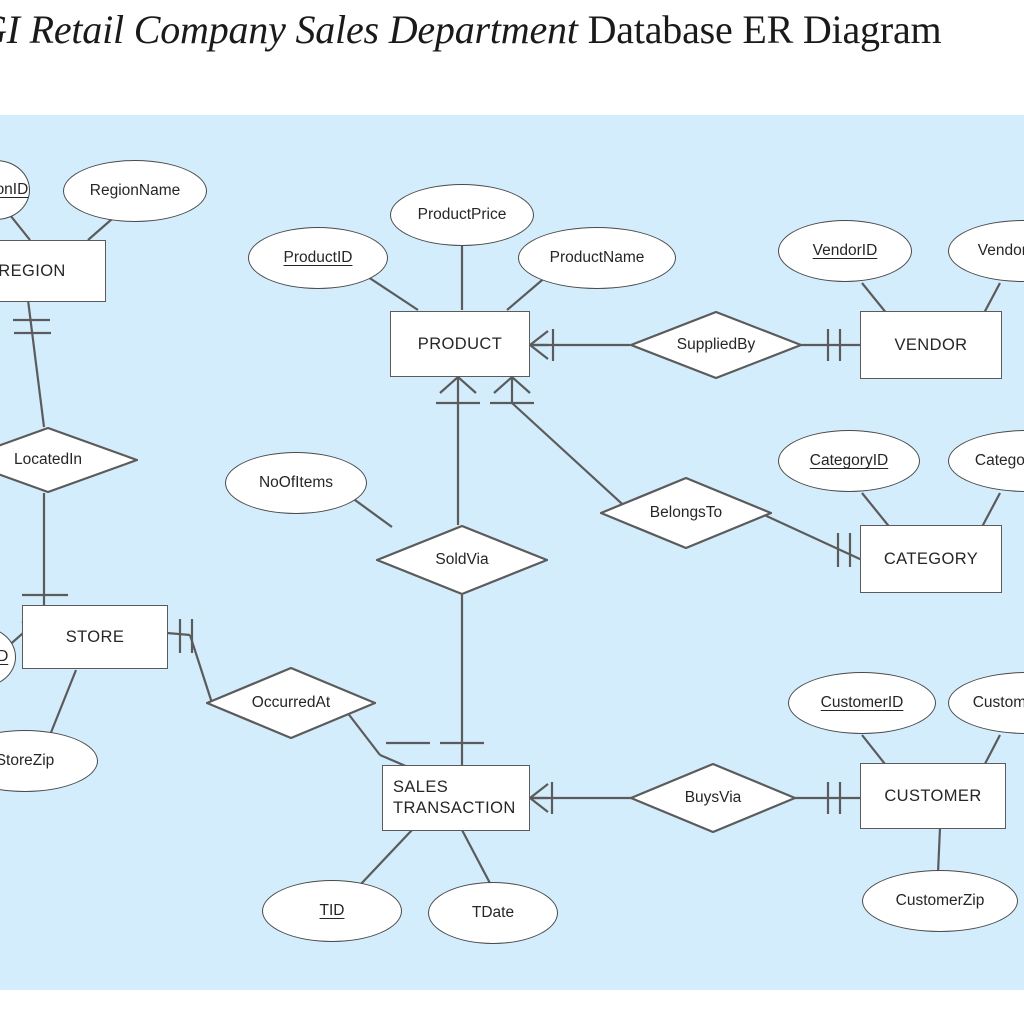  I want to click on attribute-noofitems: NoOfItems, so click(296, 483).